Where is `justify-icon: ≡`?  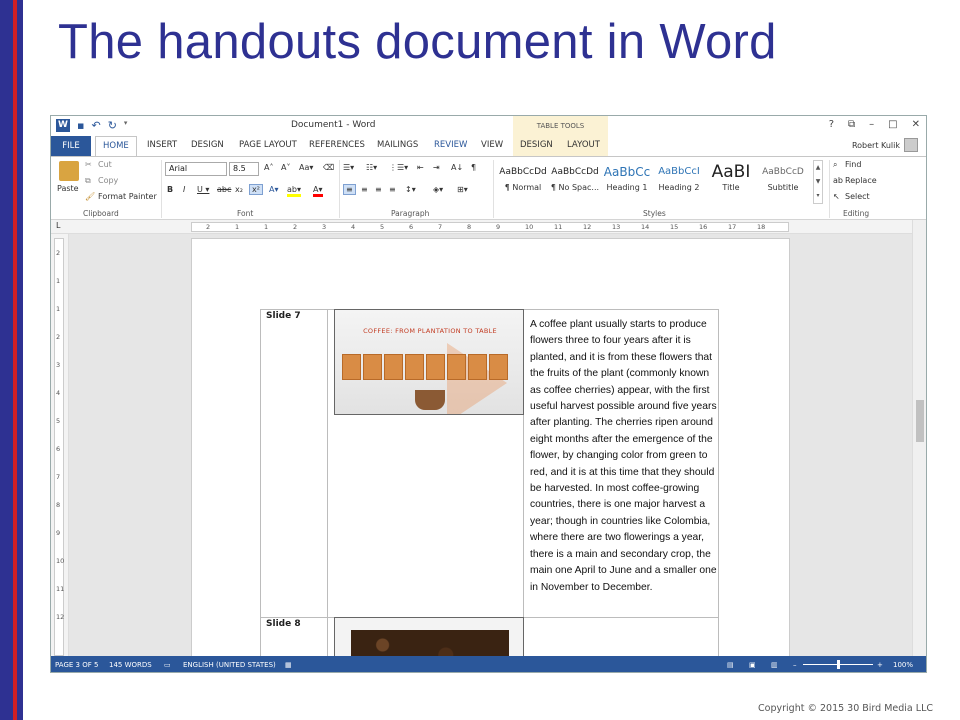 justify-icon: ≡ is located at coordinates (392, 189).